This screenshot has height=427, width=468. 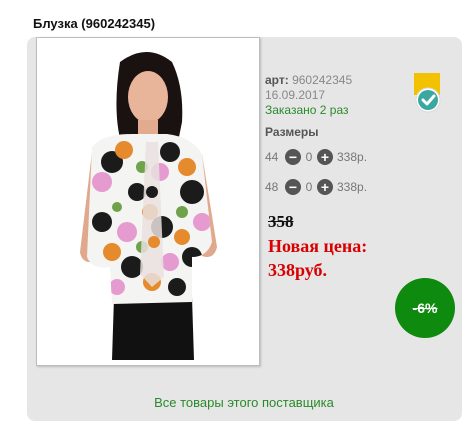 I want to click on new-price-label: Новая цена:, so click(x=318, y=246).